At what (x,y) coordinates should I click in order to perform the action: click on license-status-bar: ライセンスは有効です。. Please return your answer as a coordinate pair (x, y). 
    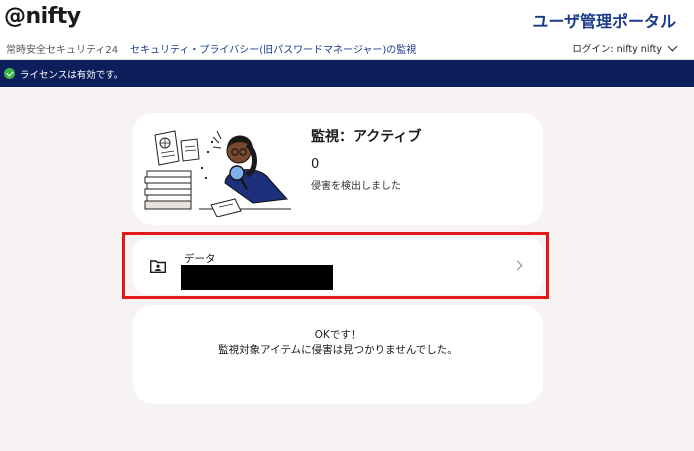
    Looking at the image, I should click on (347, 73).